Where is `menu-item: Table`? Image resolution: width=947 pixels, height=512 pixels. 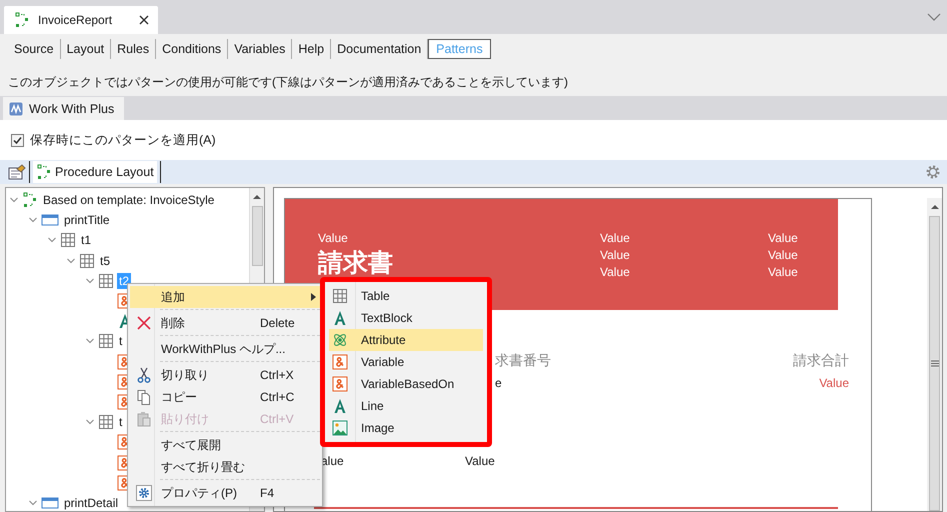 menu-item: Table is located at coordinates (406, 296).